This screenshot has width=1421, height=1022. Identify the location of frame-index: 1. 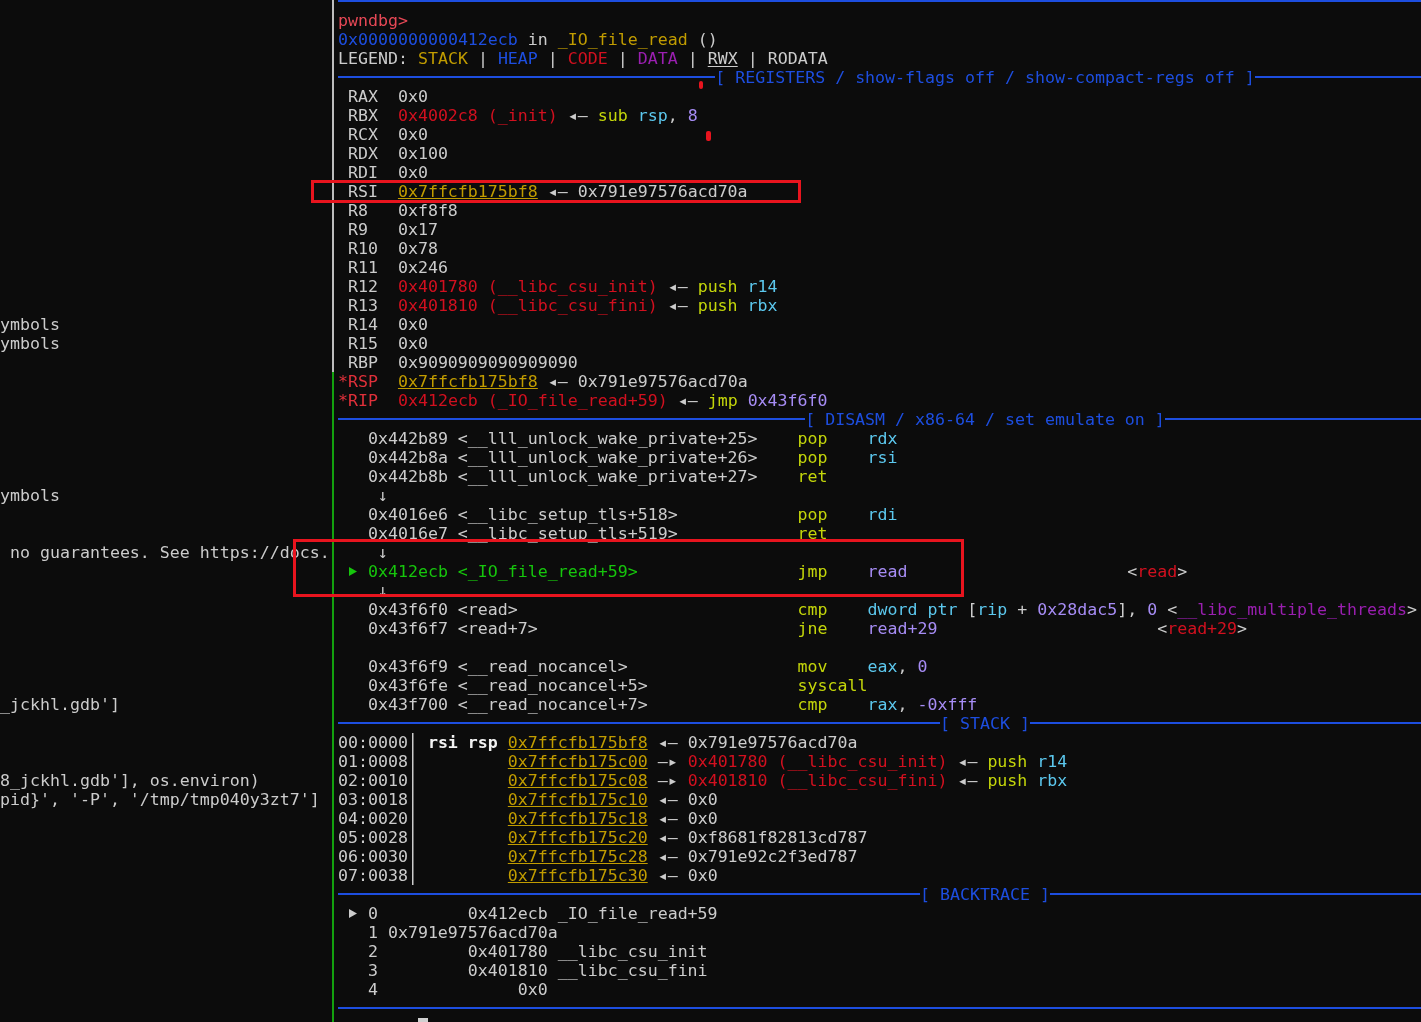
(372, 932).